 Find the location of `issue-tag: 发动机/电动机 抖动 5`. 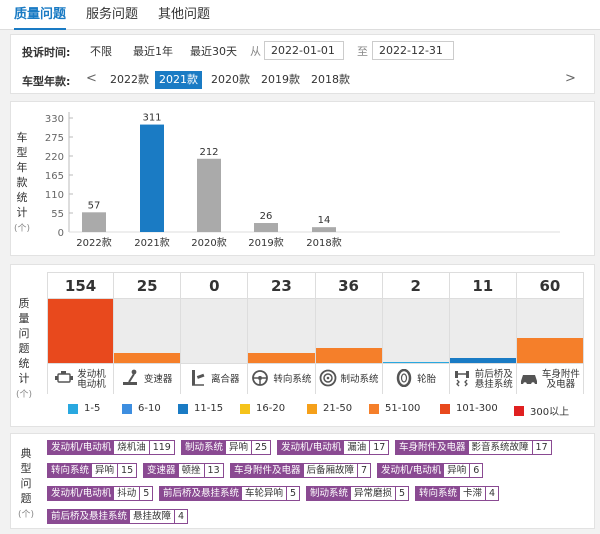

issue-tag: 发动机/电动机 抖动 5 is located at coordinates (100, 493).